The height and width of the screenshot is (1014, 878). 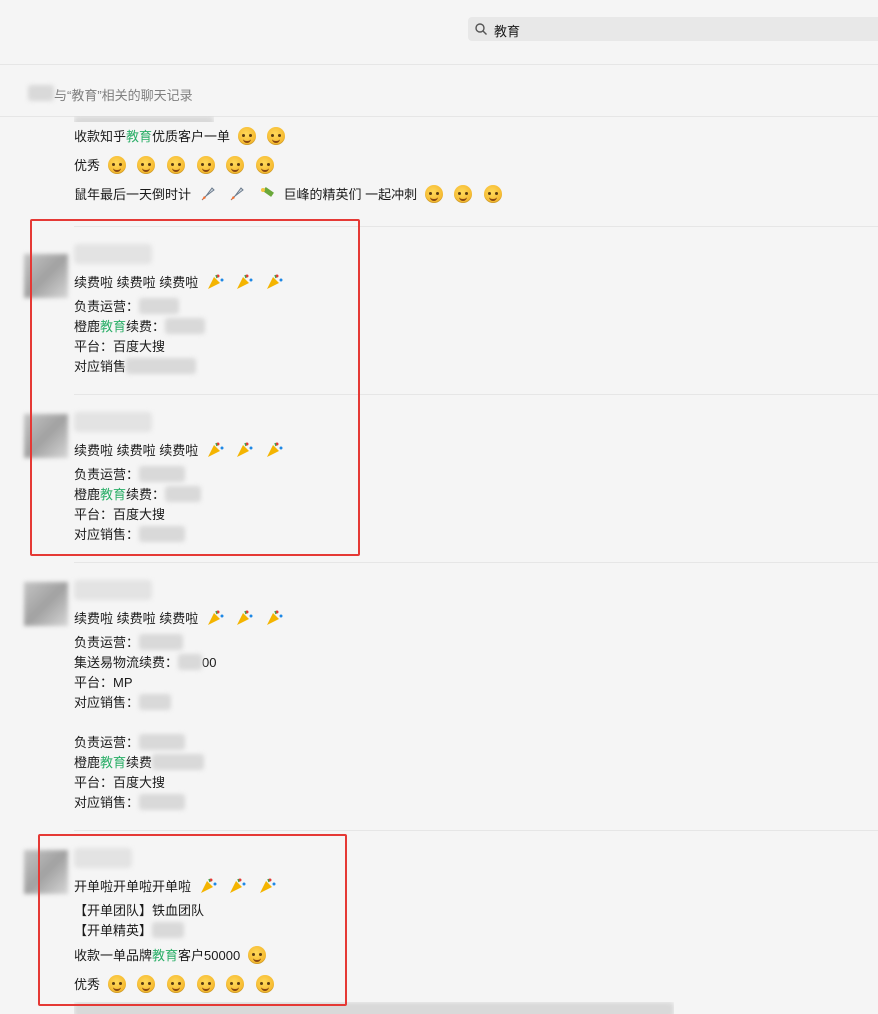 I want to click on results-title: 与“教育”相关的聊天记录, so click(x=123, y=95).